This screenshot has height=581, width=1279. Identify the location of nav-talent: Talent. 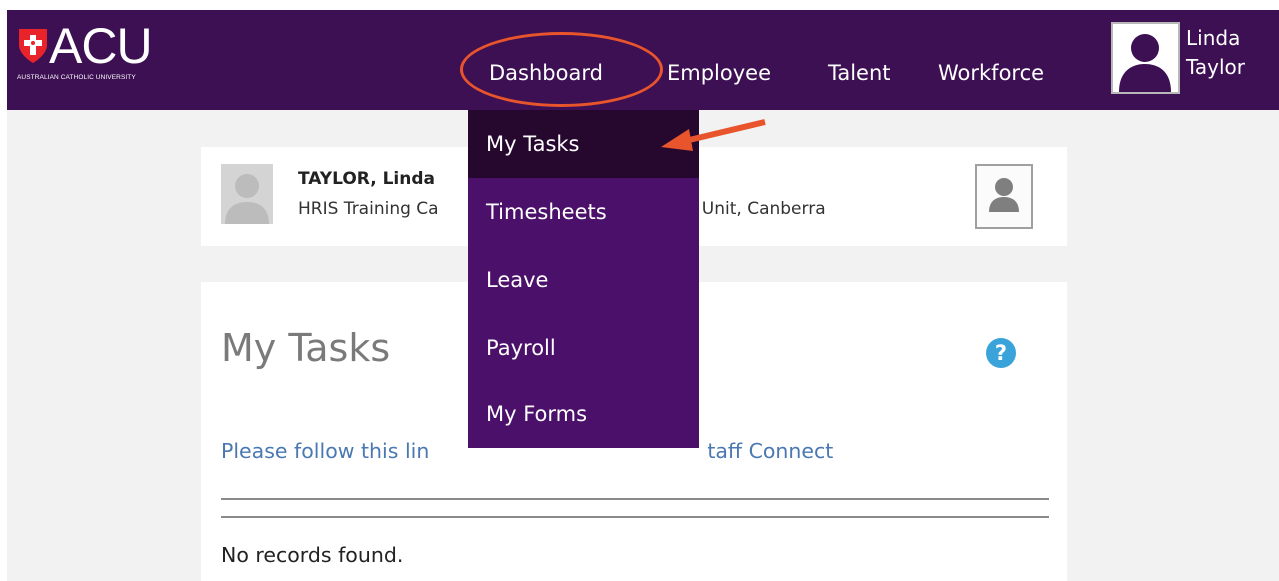
(859, 73).